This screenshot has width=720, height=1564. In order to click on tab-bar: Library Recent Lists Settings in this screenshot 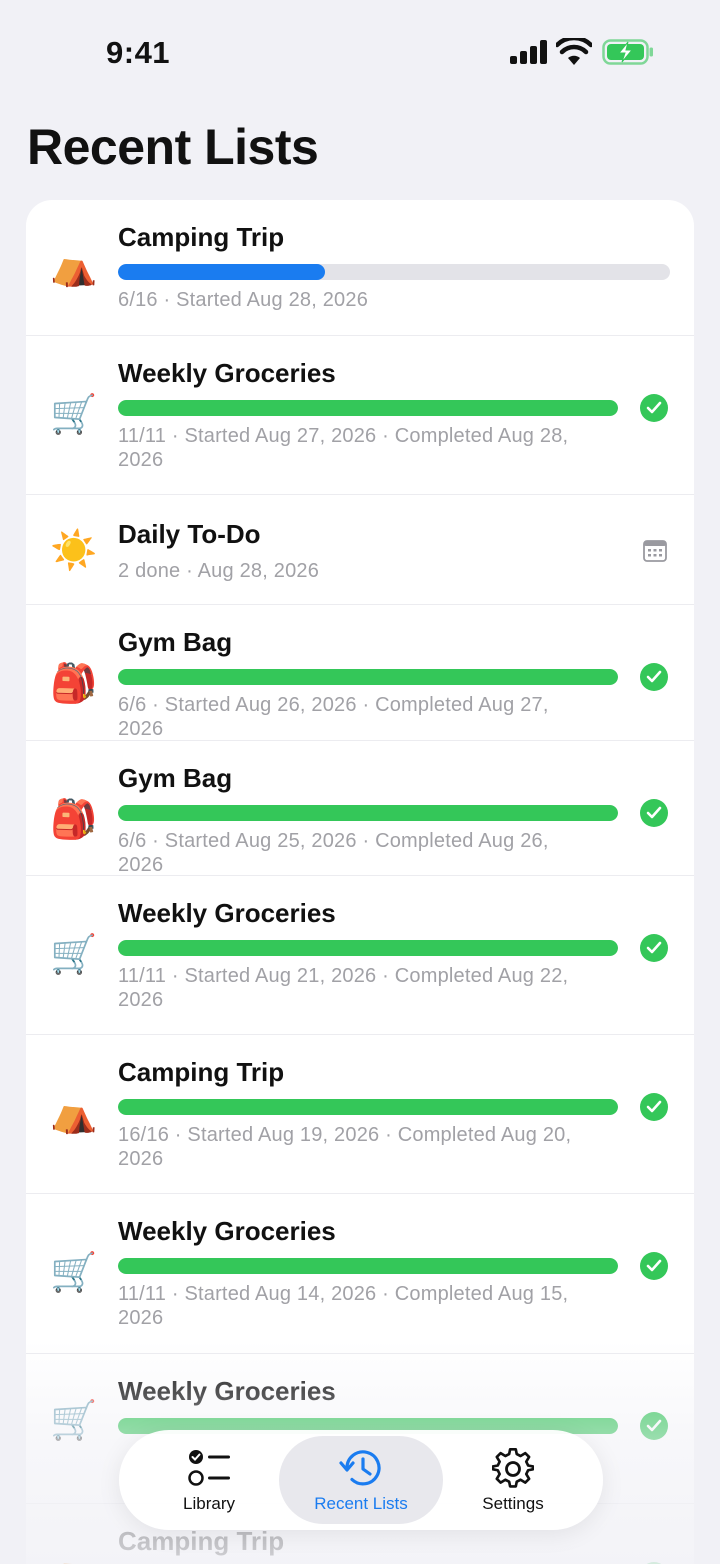, I will do `click(361, 1480)`.